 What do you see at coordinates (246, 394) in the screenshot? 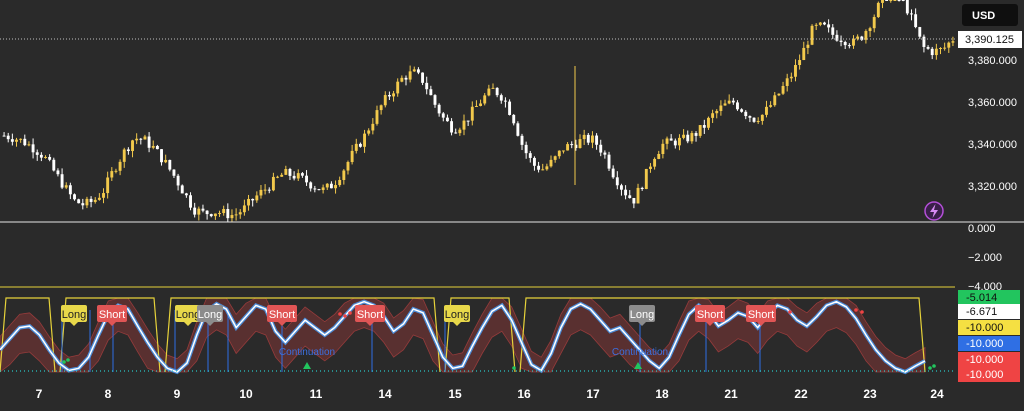
I see `time-tick-label: 10` at bounding box center [246, 394].